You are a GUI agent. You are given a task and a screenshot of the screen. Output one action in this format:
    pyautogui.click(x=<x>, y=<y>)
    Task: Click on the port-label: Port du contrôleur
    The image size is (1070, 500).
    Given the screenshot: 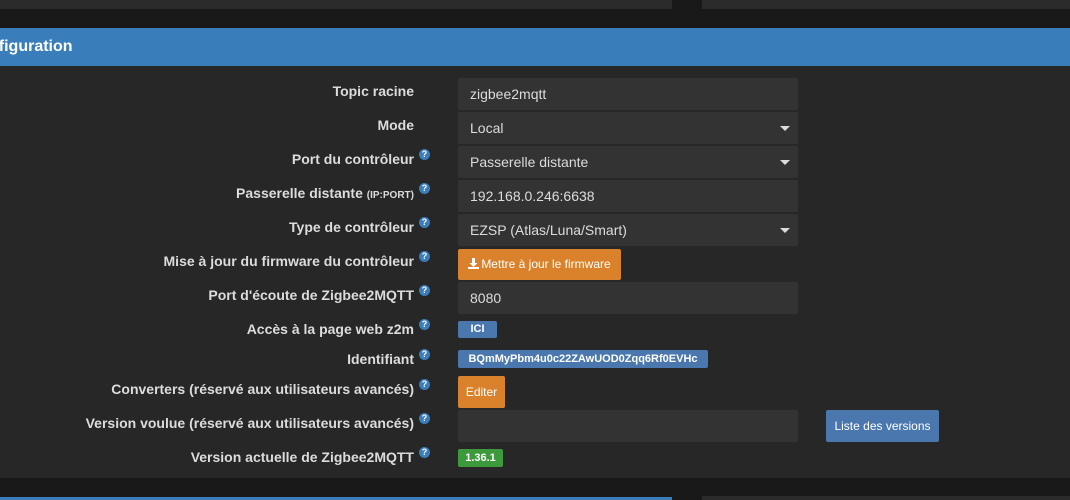 What is the action you would take?
    pyautogui.click(x=352, y=159)
    